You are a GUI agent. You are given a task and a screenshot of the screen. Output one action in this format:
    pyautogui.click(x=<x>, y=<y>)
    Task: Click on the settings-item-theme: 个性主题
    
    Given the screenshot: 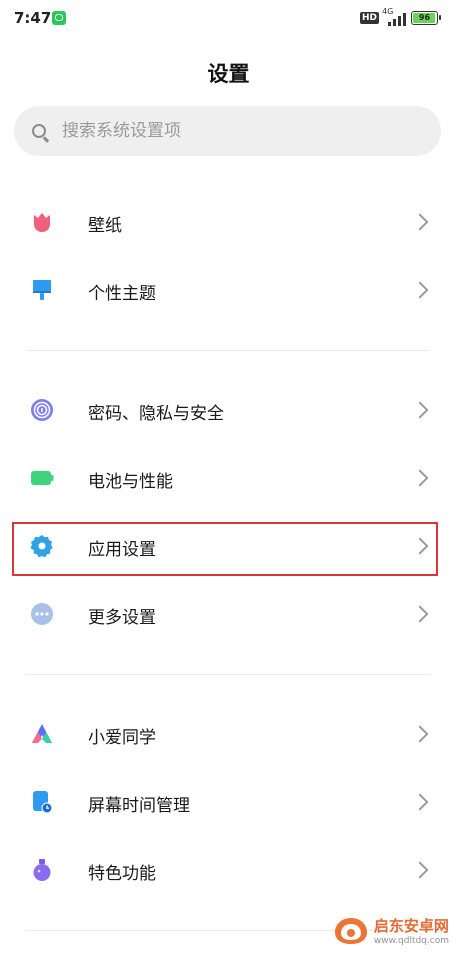 What is the action you would take?
    pyautogui.click(x=229, y=290)
    